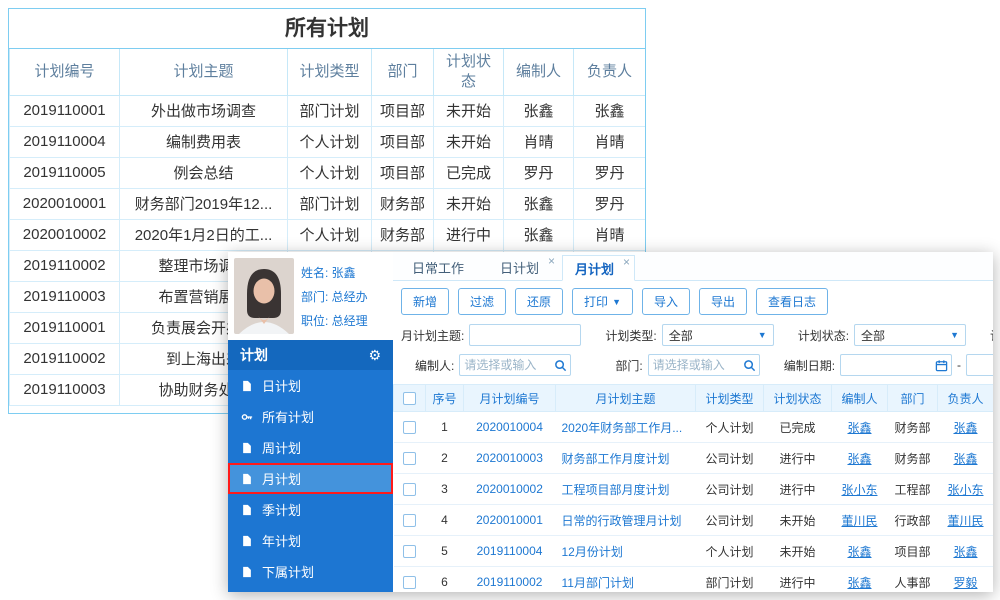  I want to click on bg-table-cell: 2019110002, so click(64, 358).